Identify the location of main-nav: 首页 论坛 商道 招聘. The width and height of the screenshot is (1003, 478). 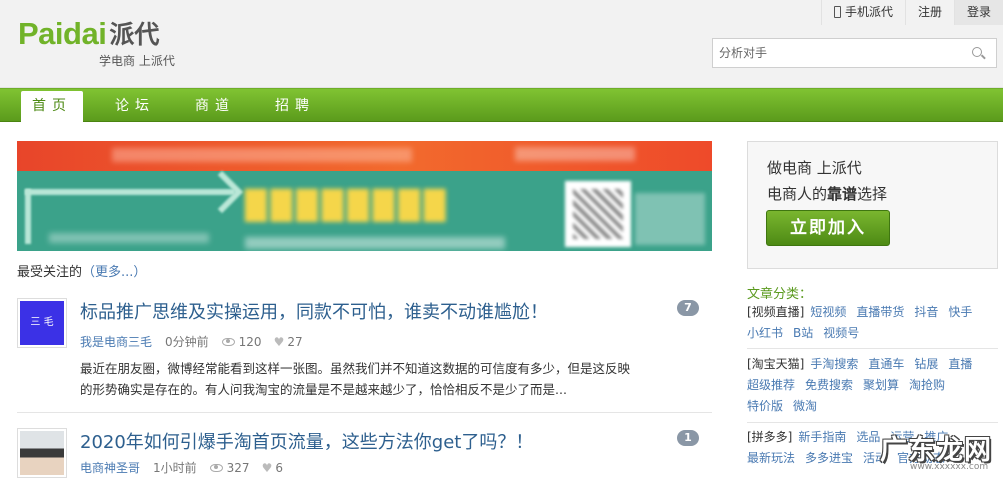
(501, 105).